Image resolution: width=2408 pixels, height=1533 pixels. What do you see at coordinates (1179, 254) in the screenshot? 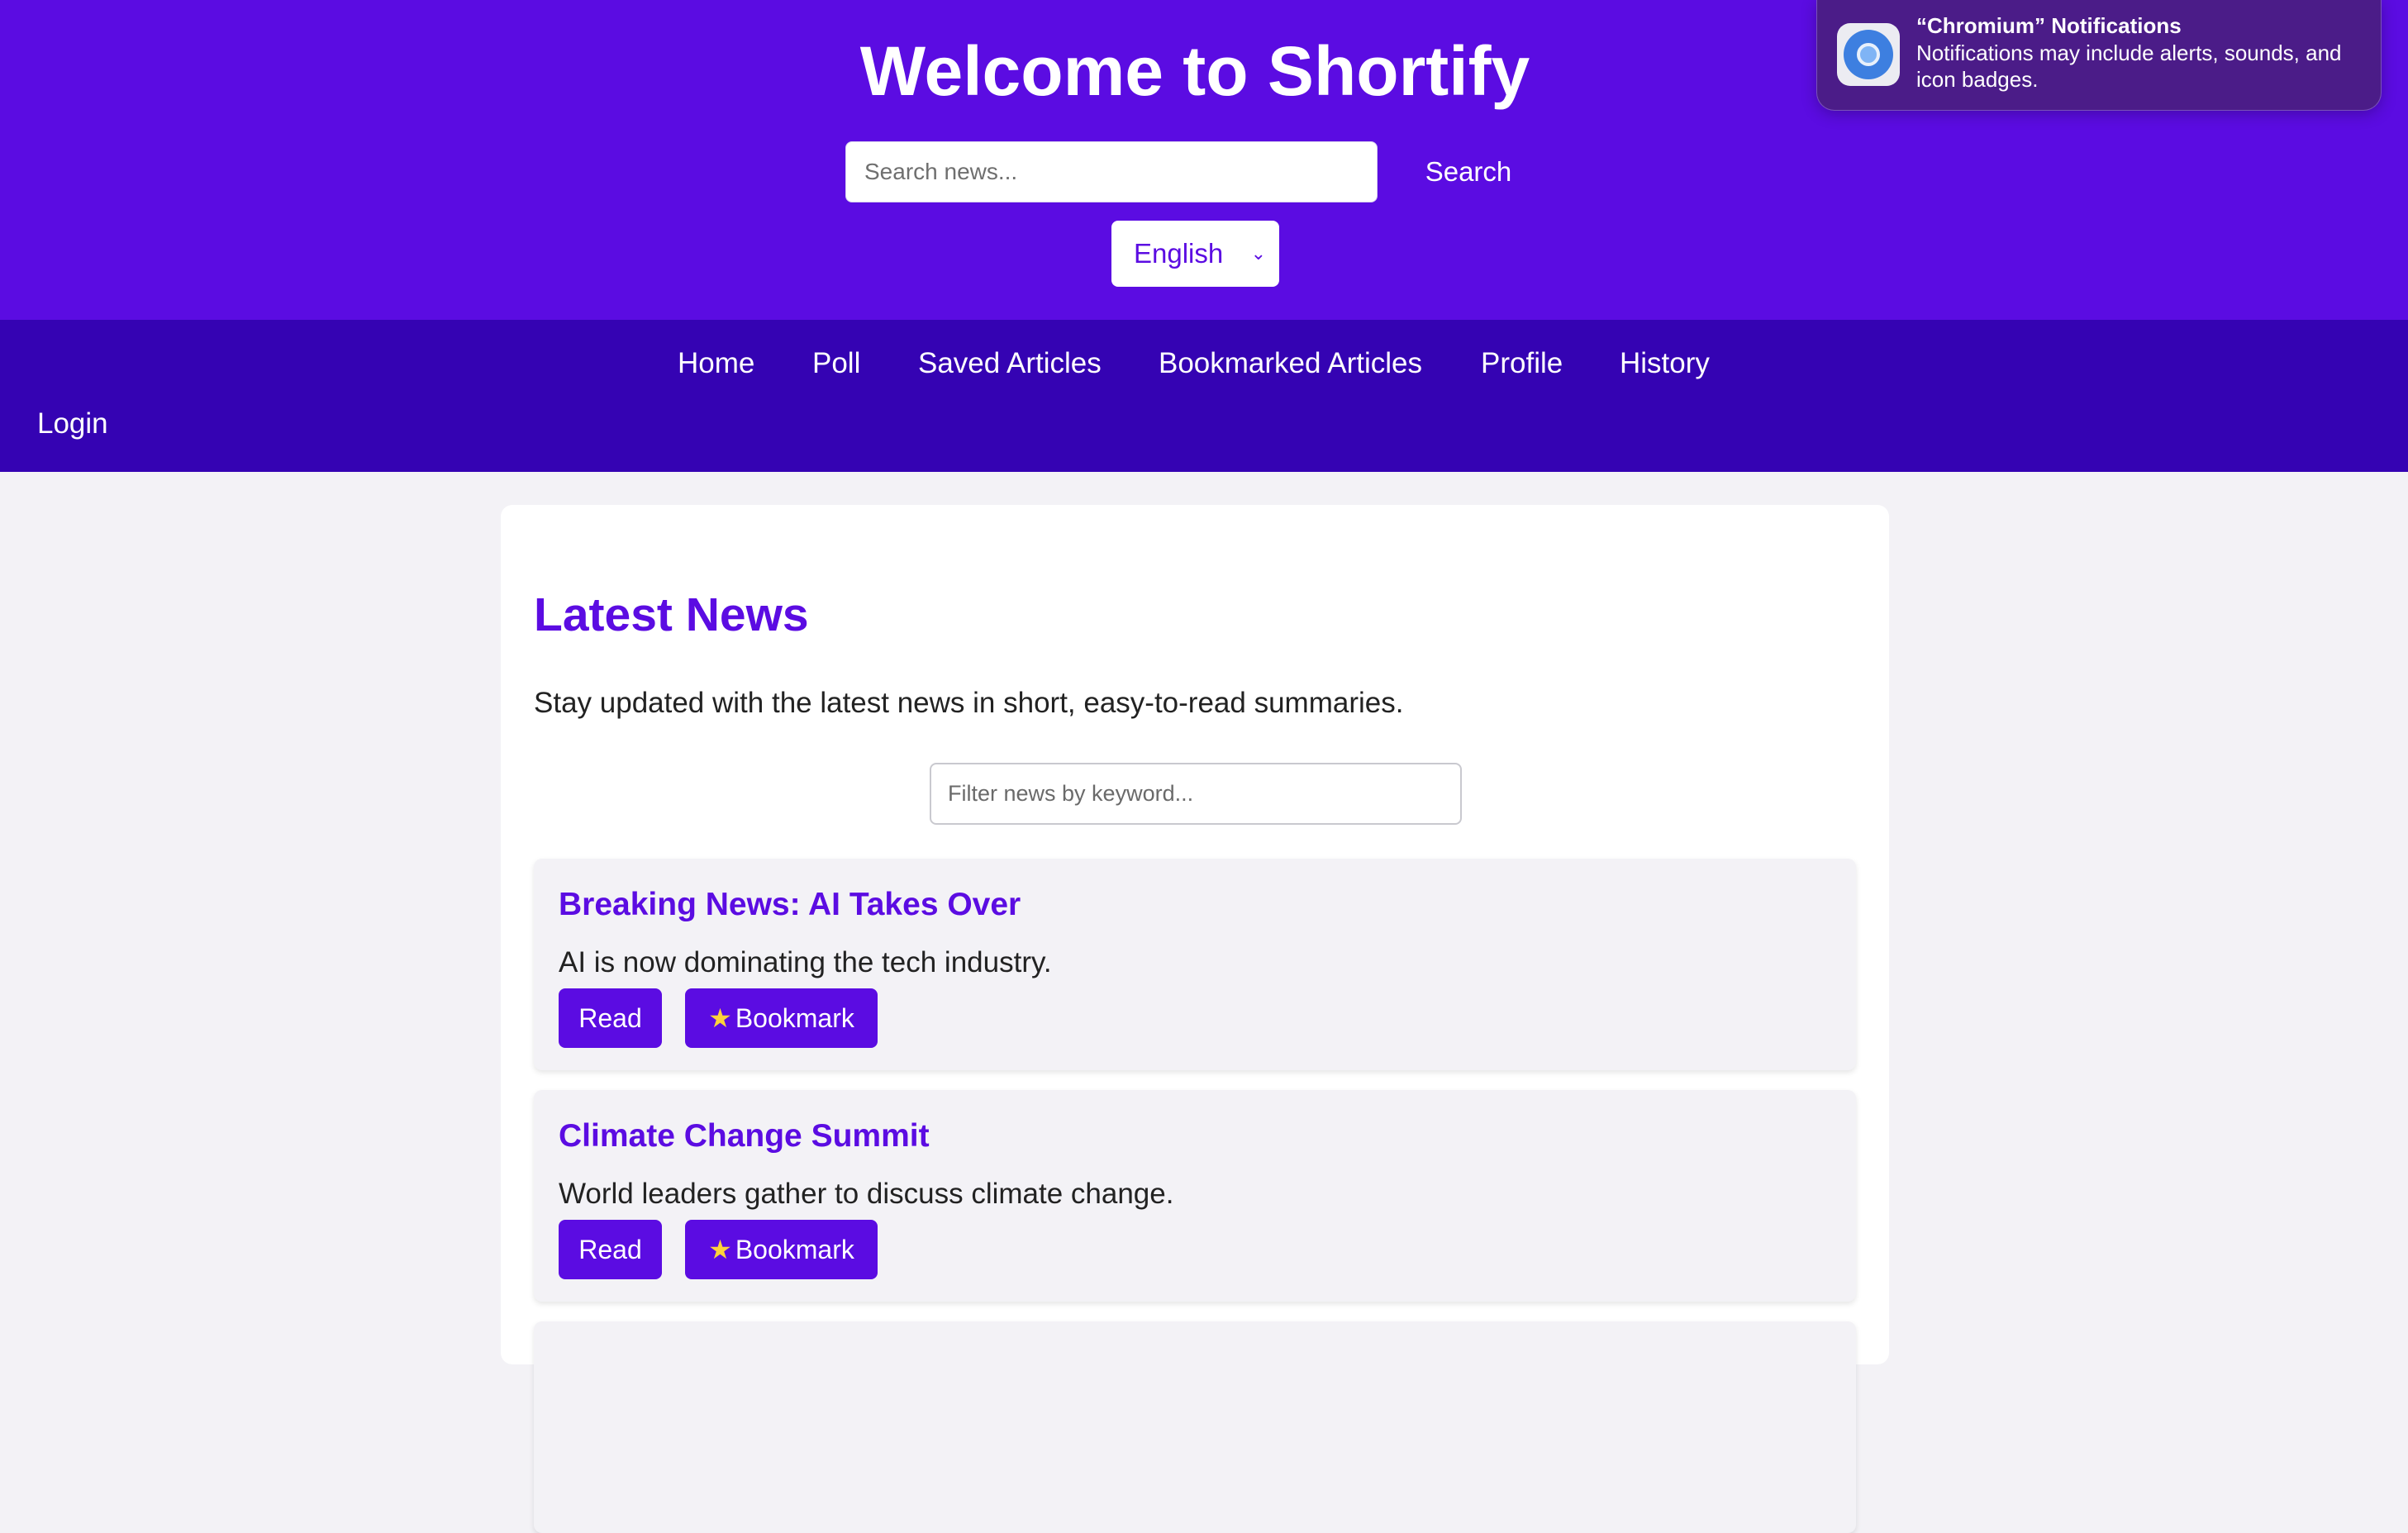
I see `language-select-value: English` at bounding box center [1179, 254].